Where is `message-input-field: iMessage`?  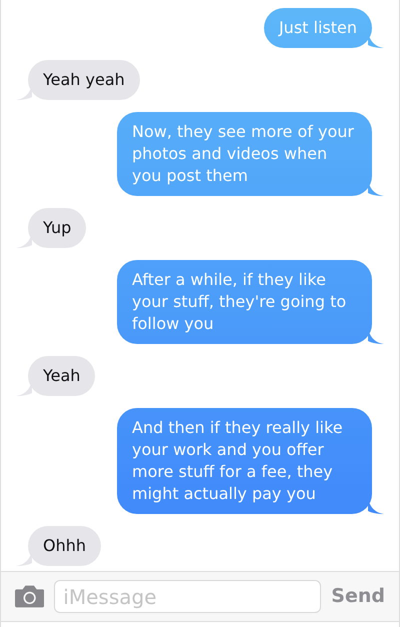
message-input-field: iMessage is located at coordinates (188, 596).